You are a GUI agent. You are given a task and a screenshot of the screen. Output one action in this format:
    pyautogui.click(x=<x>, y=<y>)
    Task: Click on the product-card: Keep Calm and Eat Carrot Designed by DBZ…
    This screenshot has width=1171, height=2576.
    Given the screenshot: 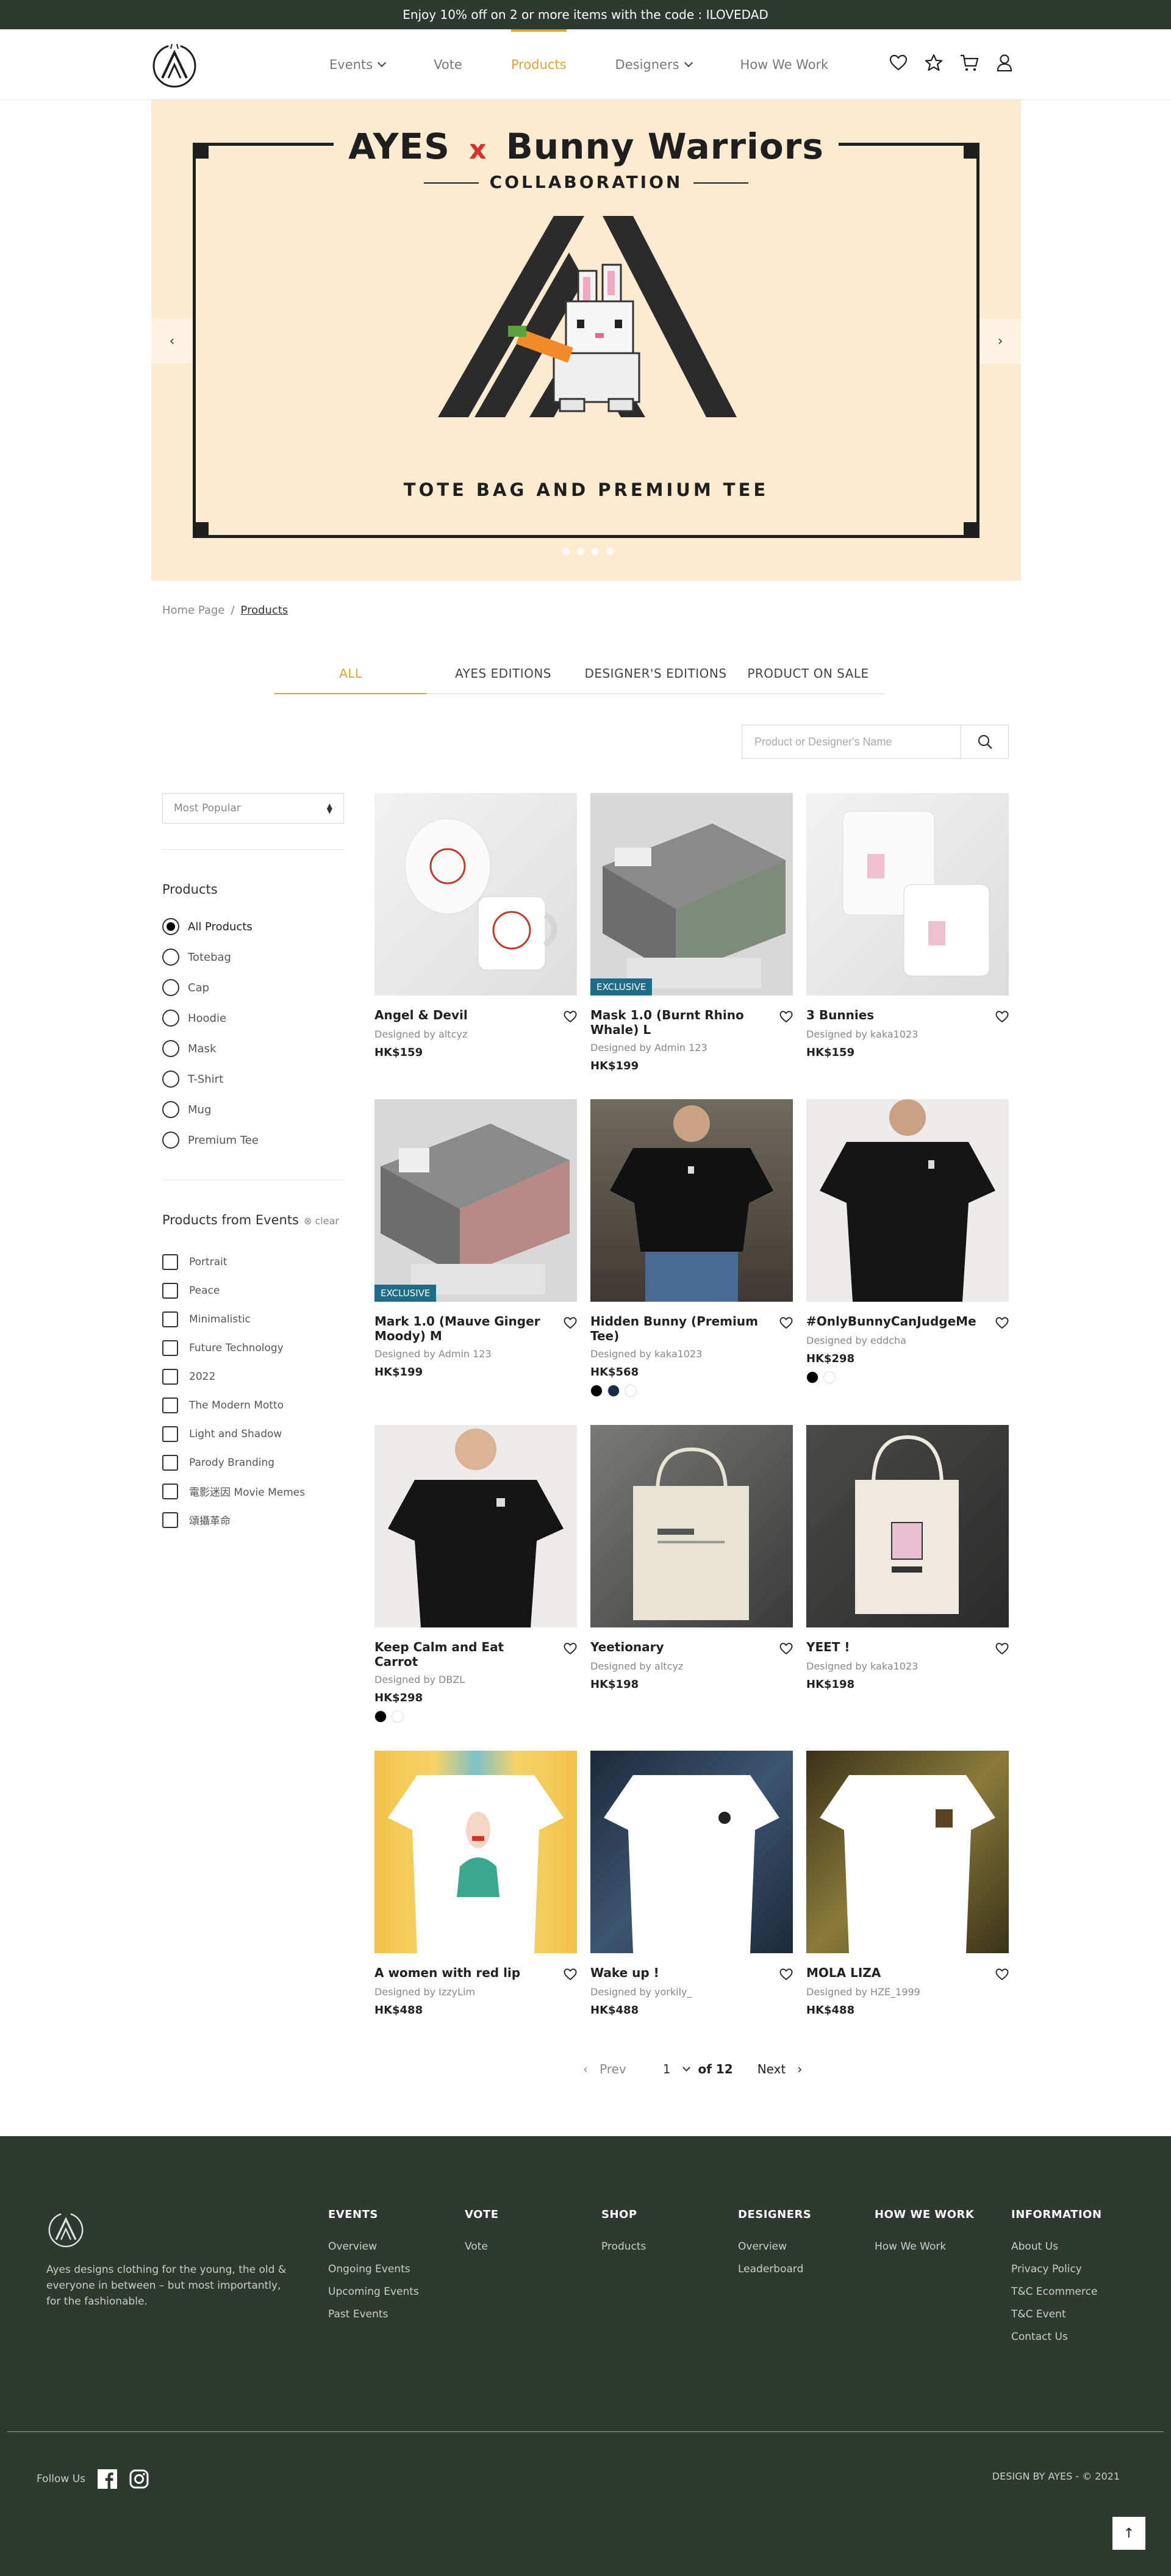 What is the action you would take?
    pyautogui.click(x=475, y=1574)
    